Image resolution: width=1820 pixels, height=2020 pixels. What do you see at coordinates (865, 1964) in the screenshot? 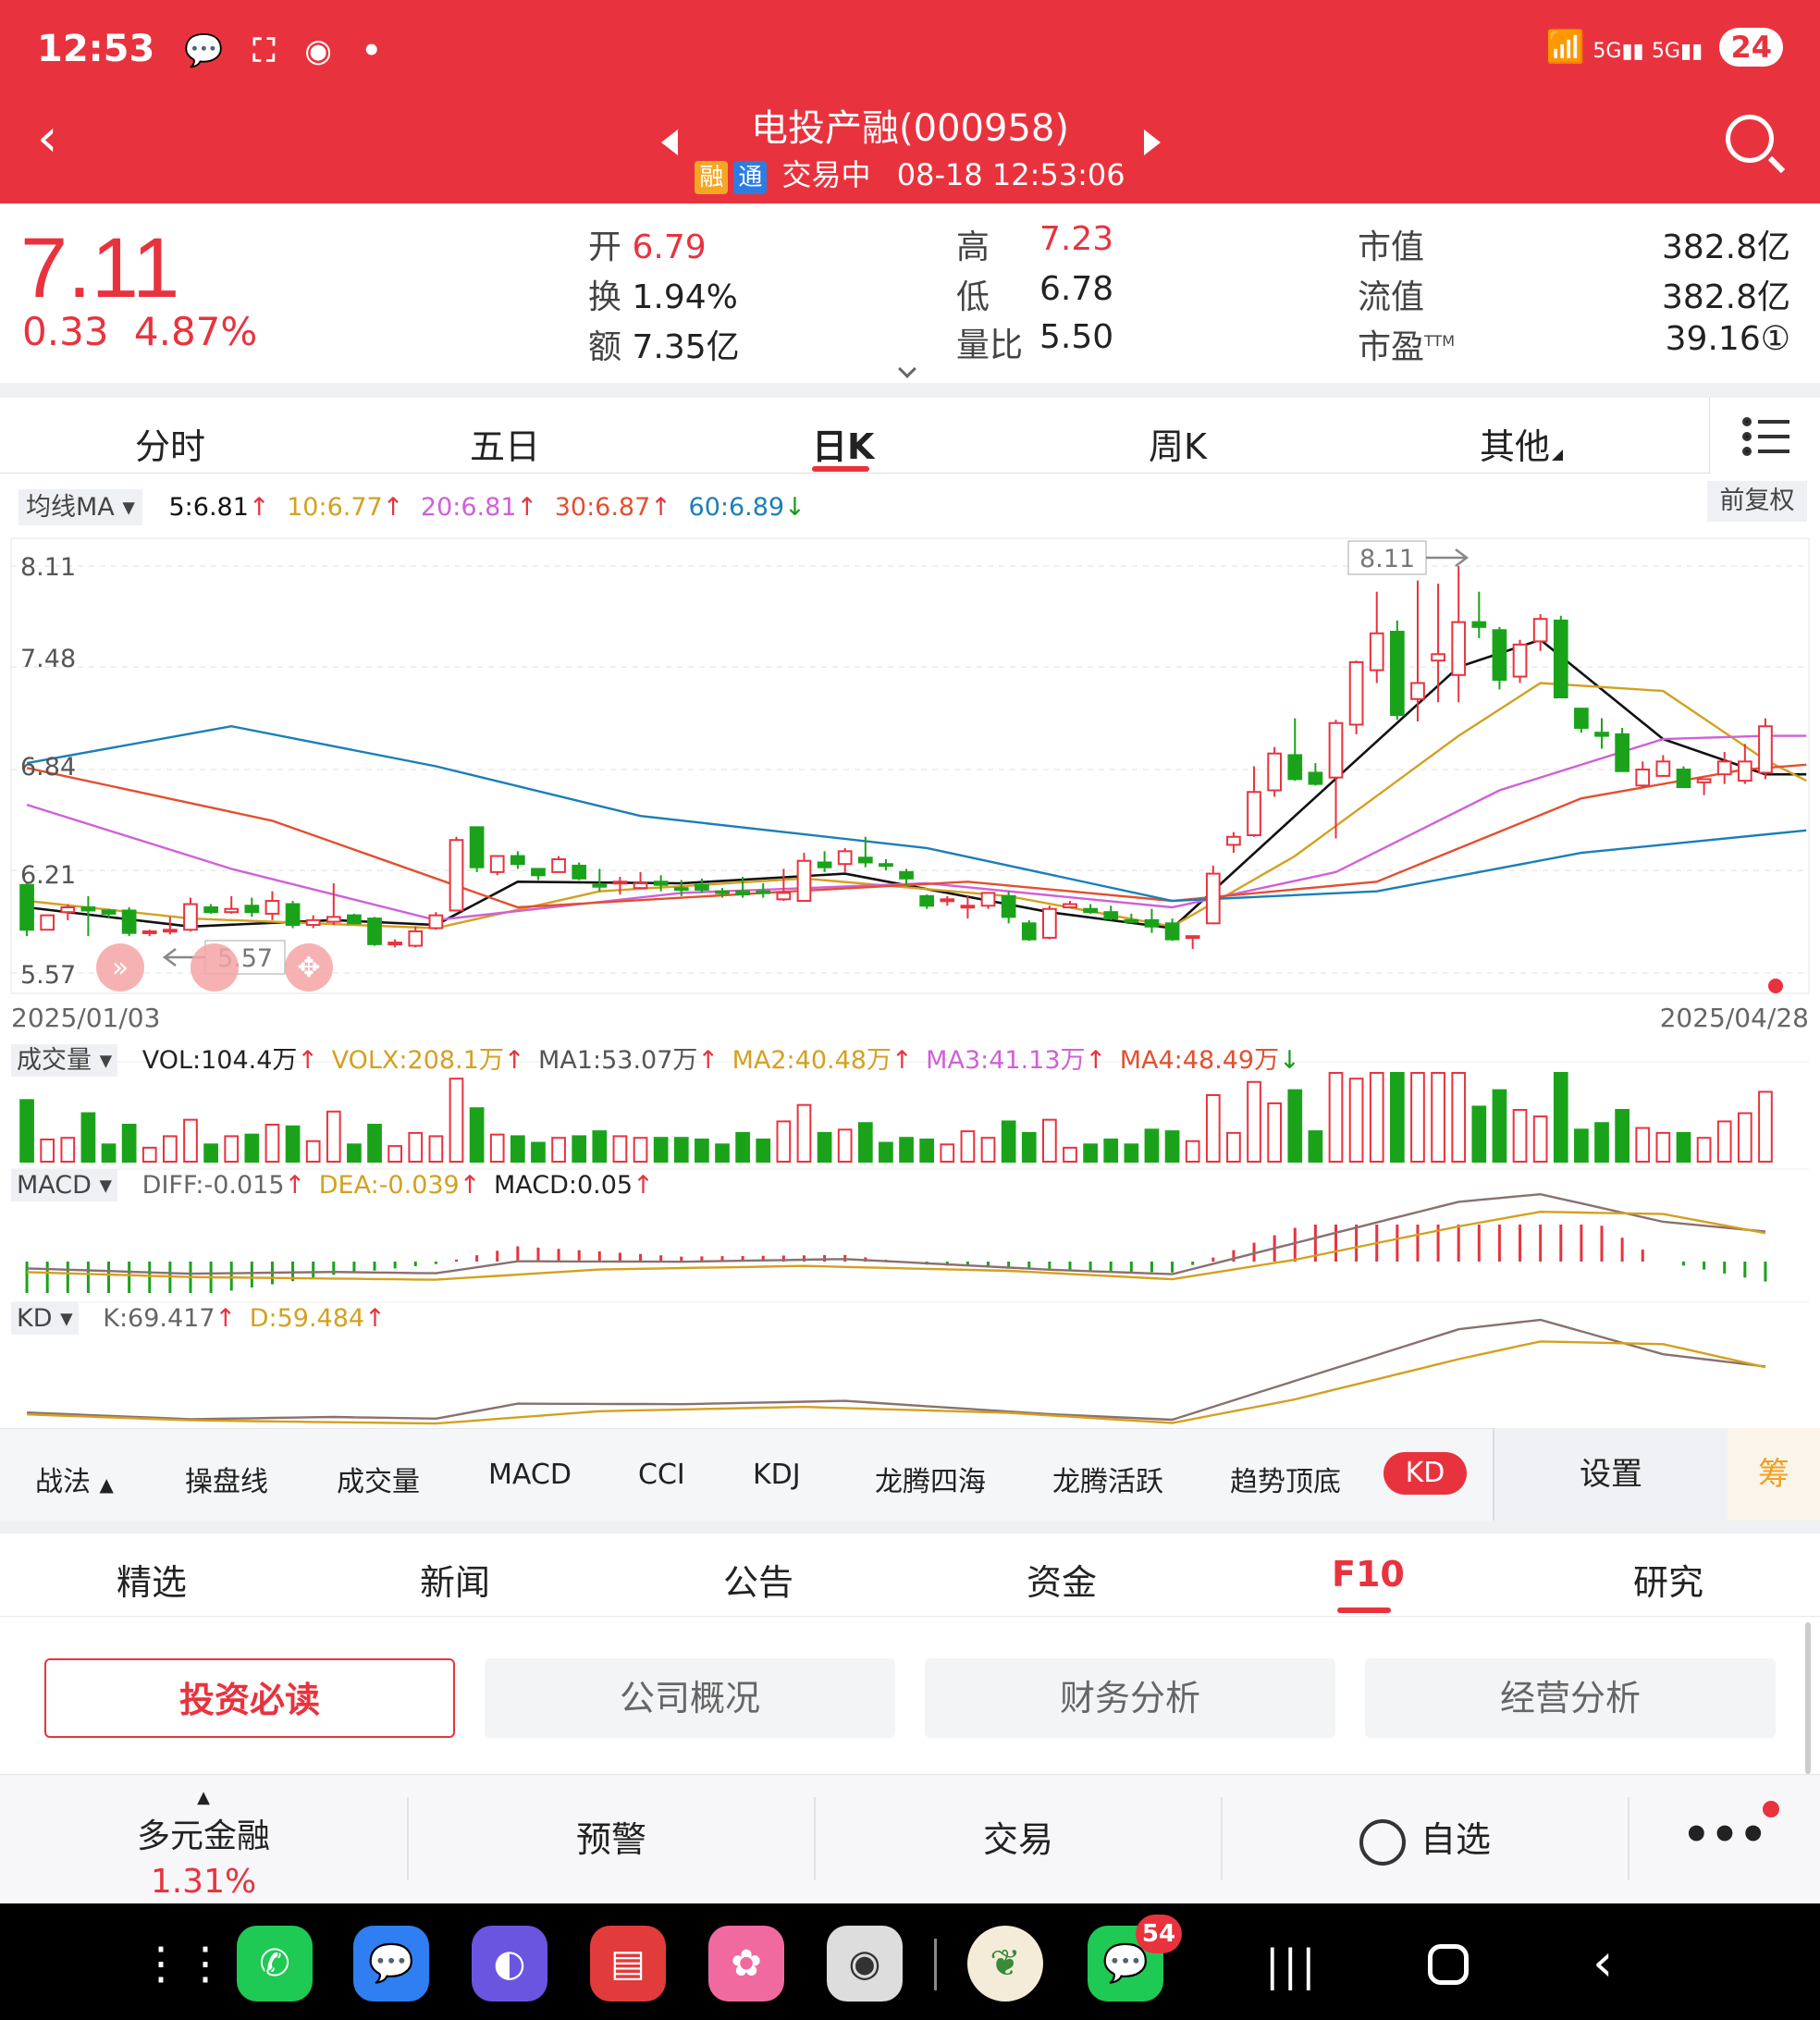
I see `camera-app-icon: ◉` at bounding box center [865, 1964].